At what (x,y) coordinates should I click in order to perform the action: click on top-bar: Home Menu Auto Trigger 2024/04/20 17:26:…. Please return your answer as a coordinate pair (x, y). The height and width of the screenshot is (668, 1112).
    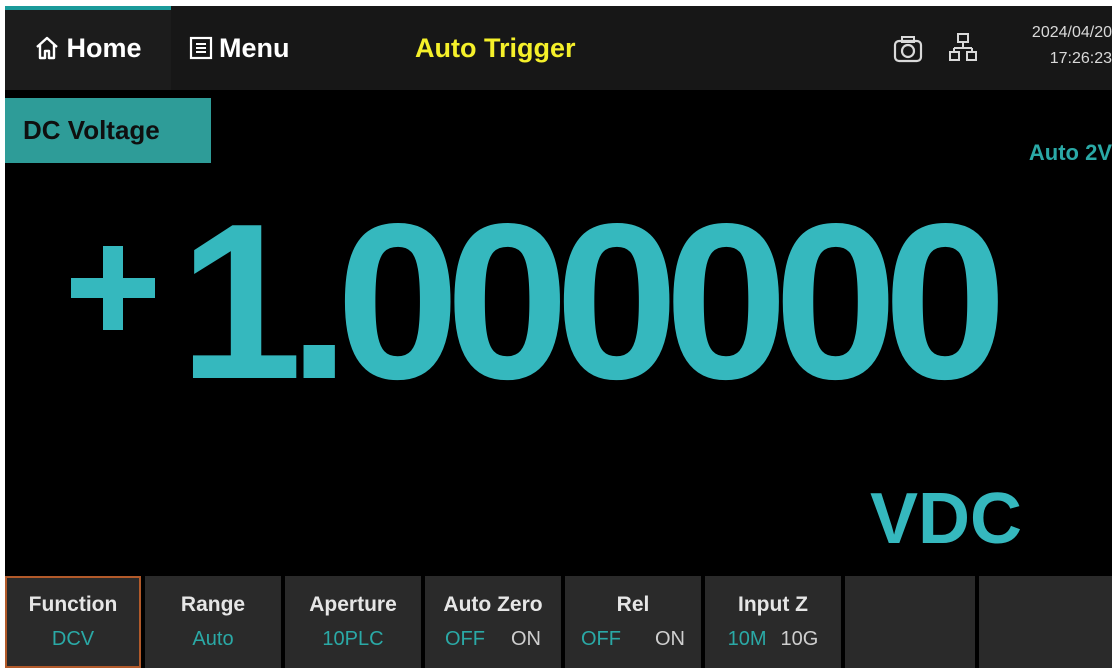
    Looking at the image, I should click on (558, 48).